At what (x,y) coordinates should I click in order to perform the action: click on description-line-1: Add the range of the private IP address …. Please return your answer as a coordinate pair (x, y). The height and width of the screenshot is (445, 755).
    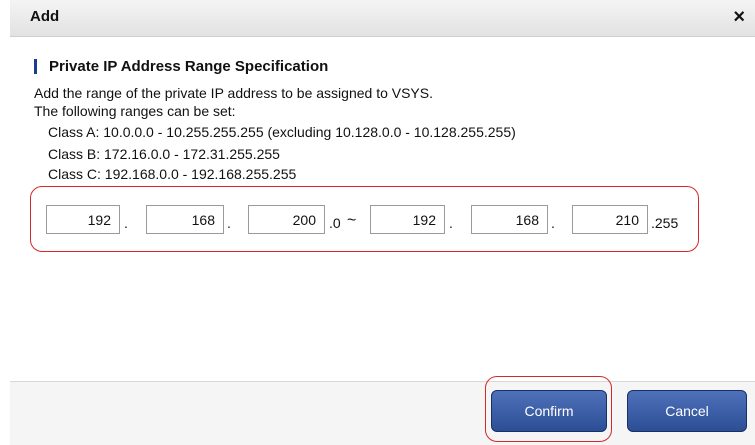
    Looking at the image, I should click on (233, 93).